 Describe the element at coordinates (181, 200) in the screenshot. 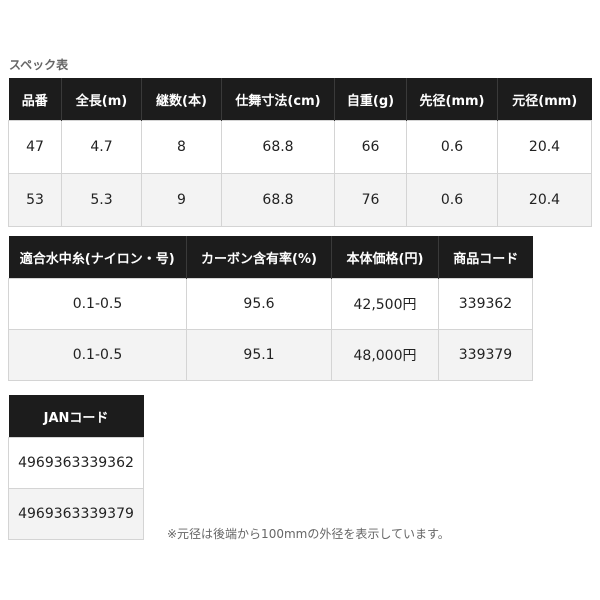

I see `table-cell: 9` at that location.